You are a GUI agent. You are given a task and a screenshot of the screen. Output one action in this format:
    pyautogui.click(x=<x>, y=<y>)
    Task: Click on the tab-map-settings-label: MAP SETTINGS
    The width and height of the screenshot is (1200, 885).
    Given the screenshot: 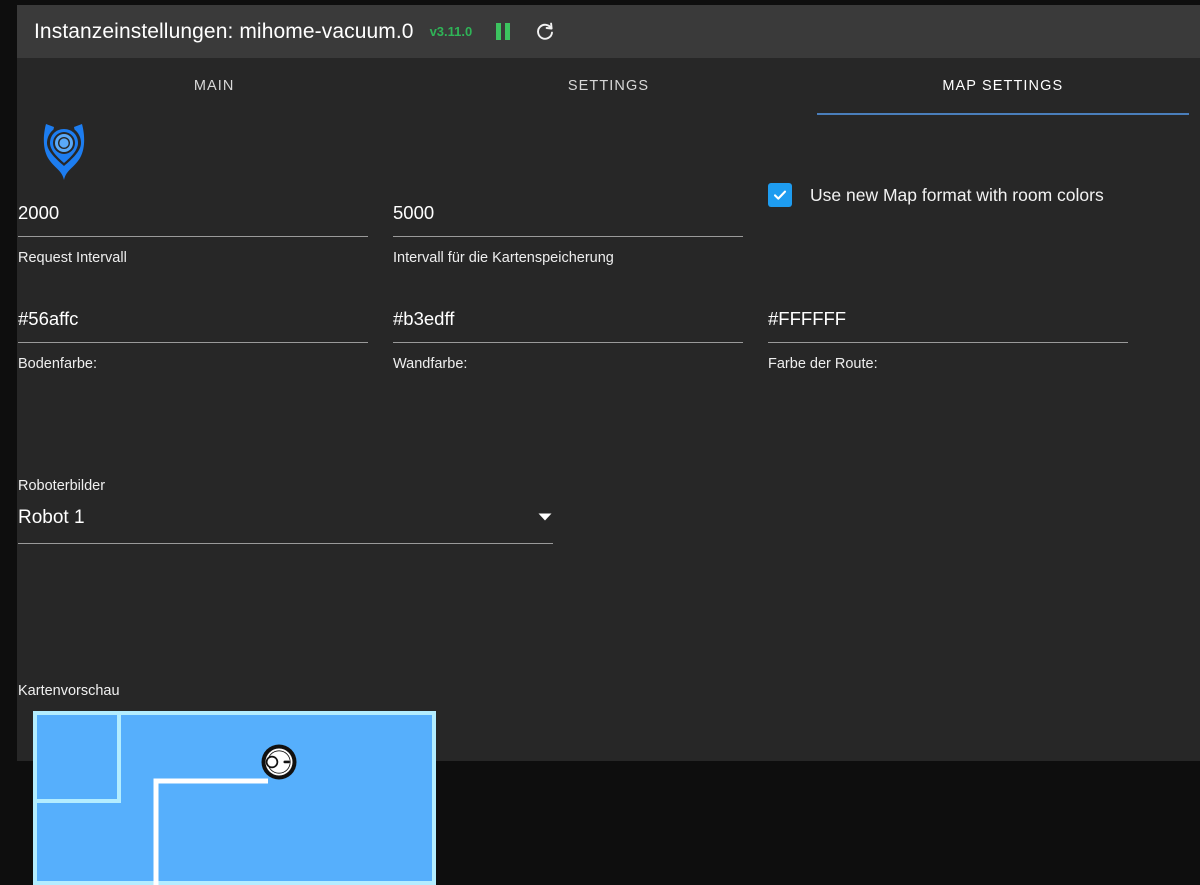 What is the action you would take?
    pyautogui.click(x=1003, y=86)
    